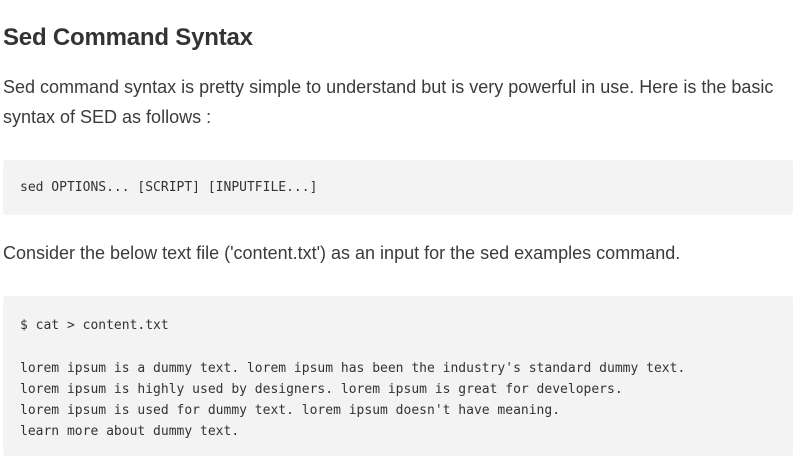 Image resolution: width=803 pixels, height=456 pixels. What do you see at coordinates (94, 325) in the screenshot?
I see `example-command-line: $ cat > content.txt` at bounding box center [94, 325].